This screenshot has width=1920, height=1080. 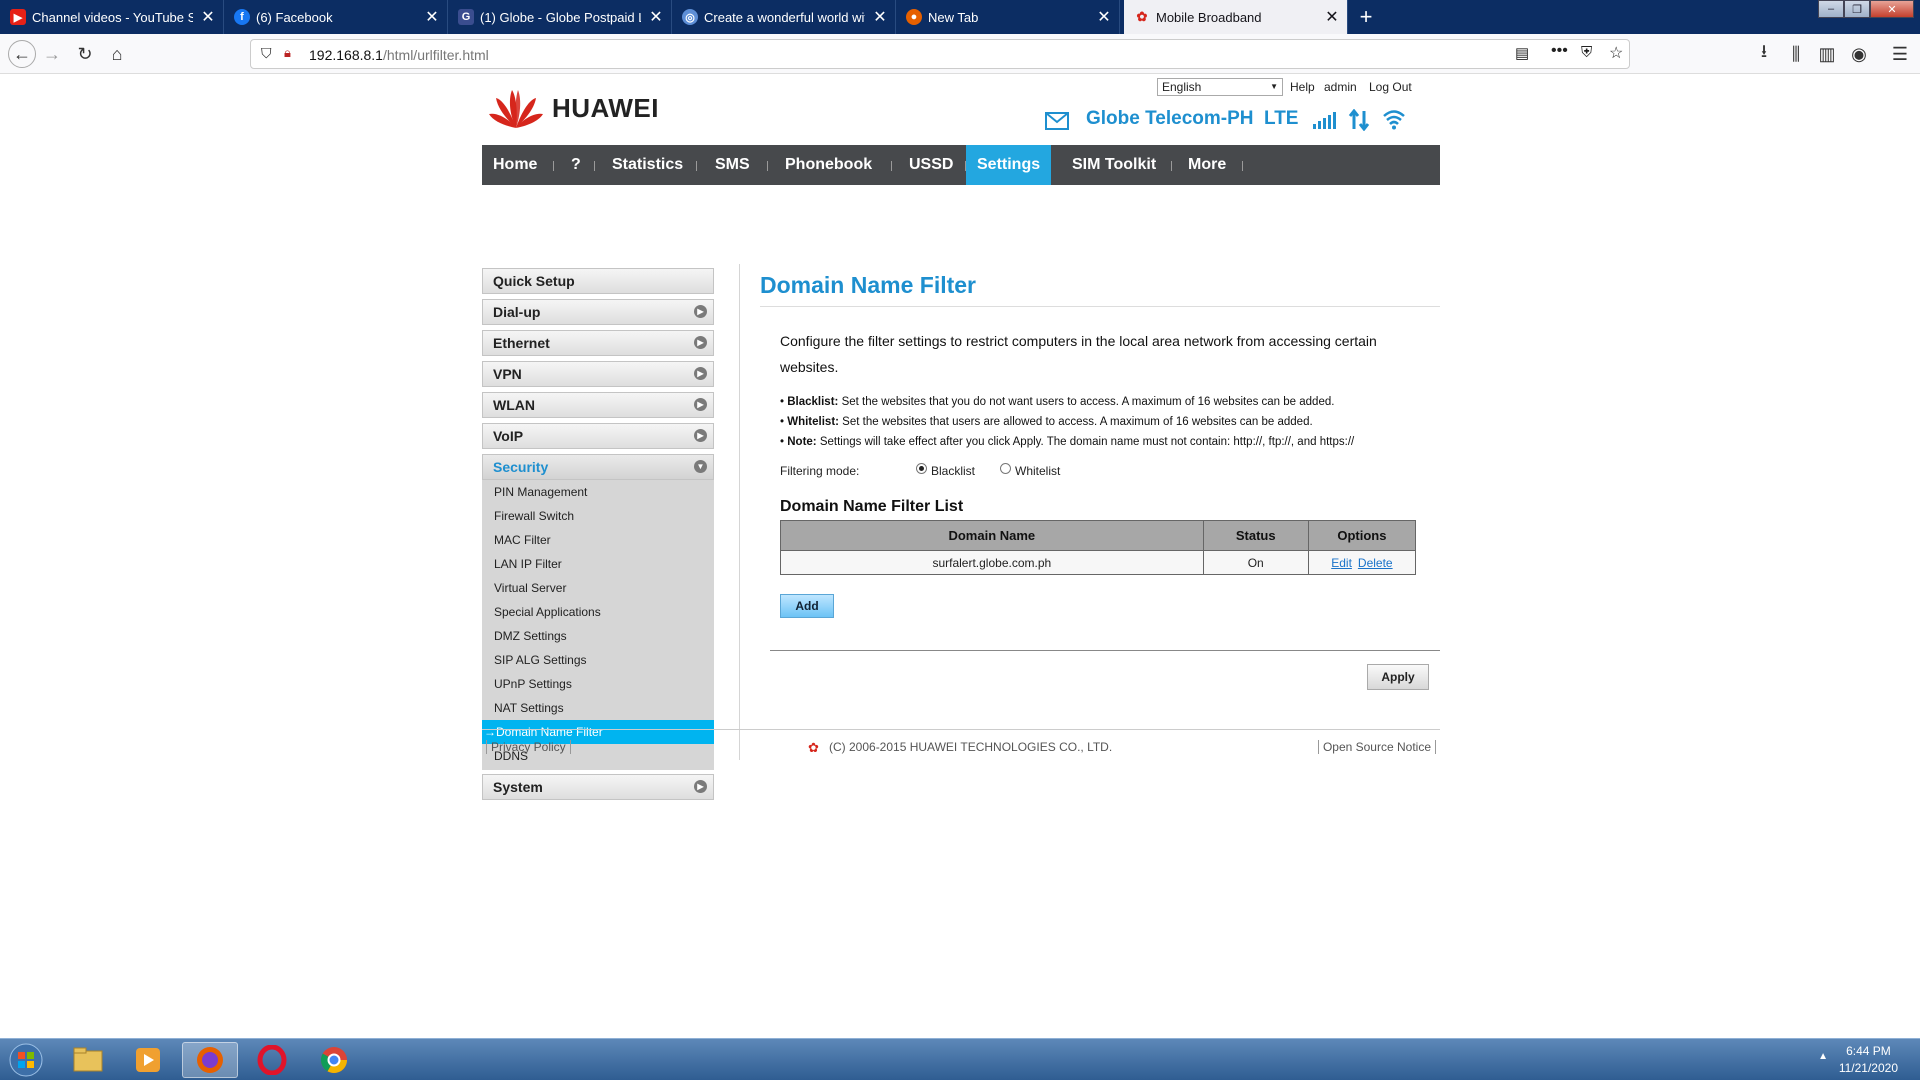 I want to click on sidebar-security: Security ▼, so click(x=598, y=467).